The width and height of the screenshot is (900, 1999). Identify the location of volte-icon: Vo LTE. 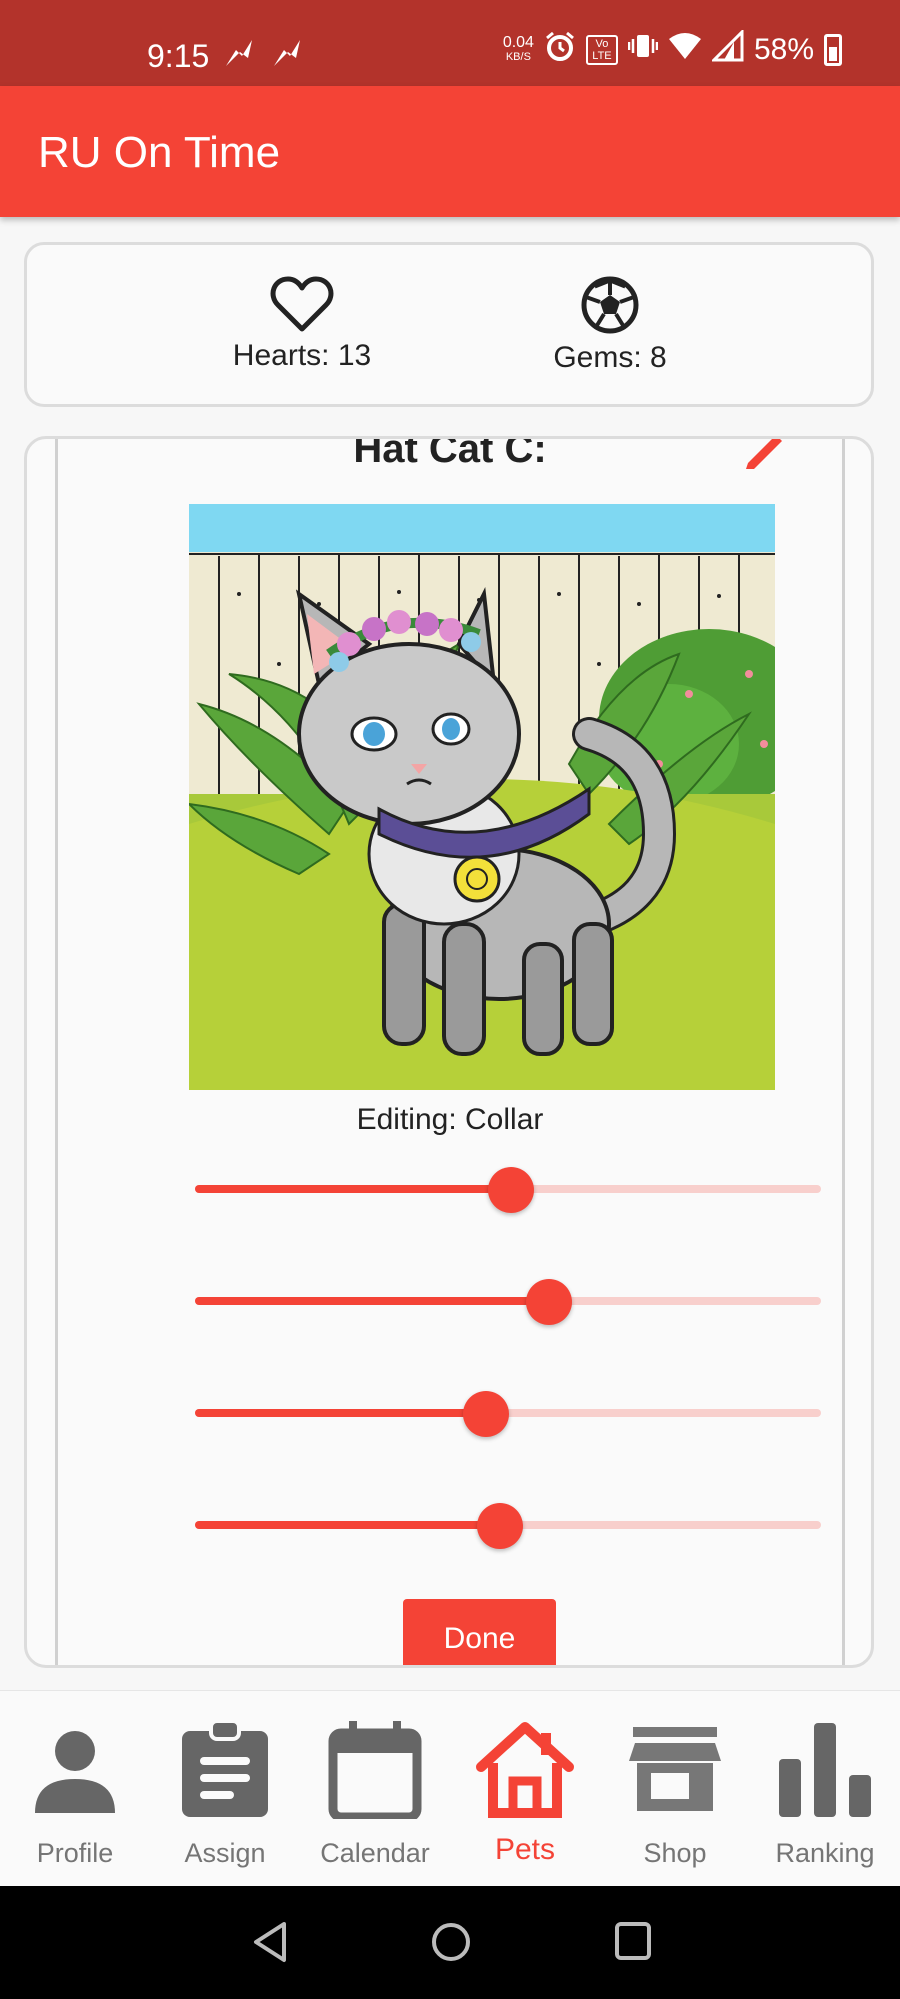
(601, 50).